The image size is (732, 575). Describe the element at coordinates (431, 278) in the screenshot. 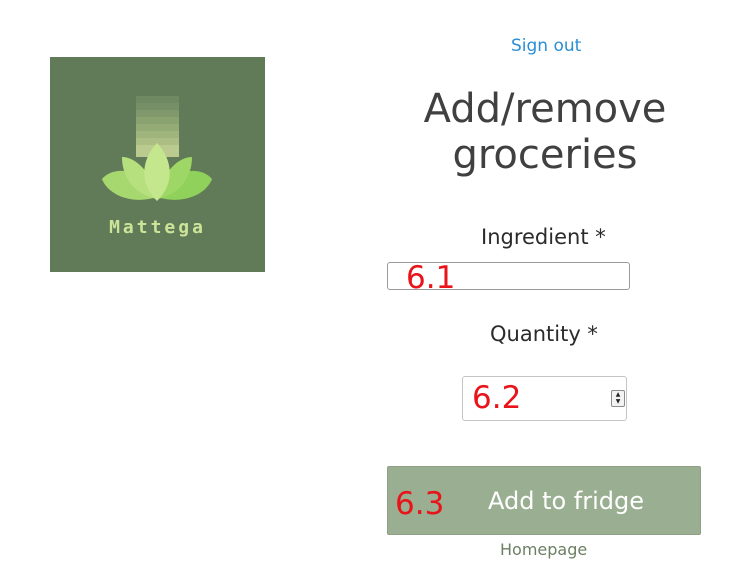

I see `annotation-marker-ingredient: 6.1` at that location.